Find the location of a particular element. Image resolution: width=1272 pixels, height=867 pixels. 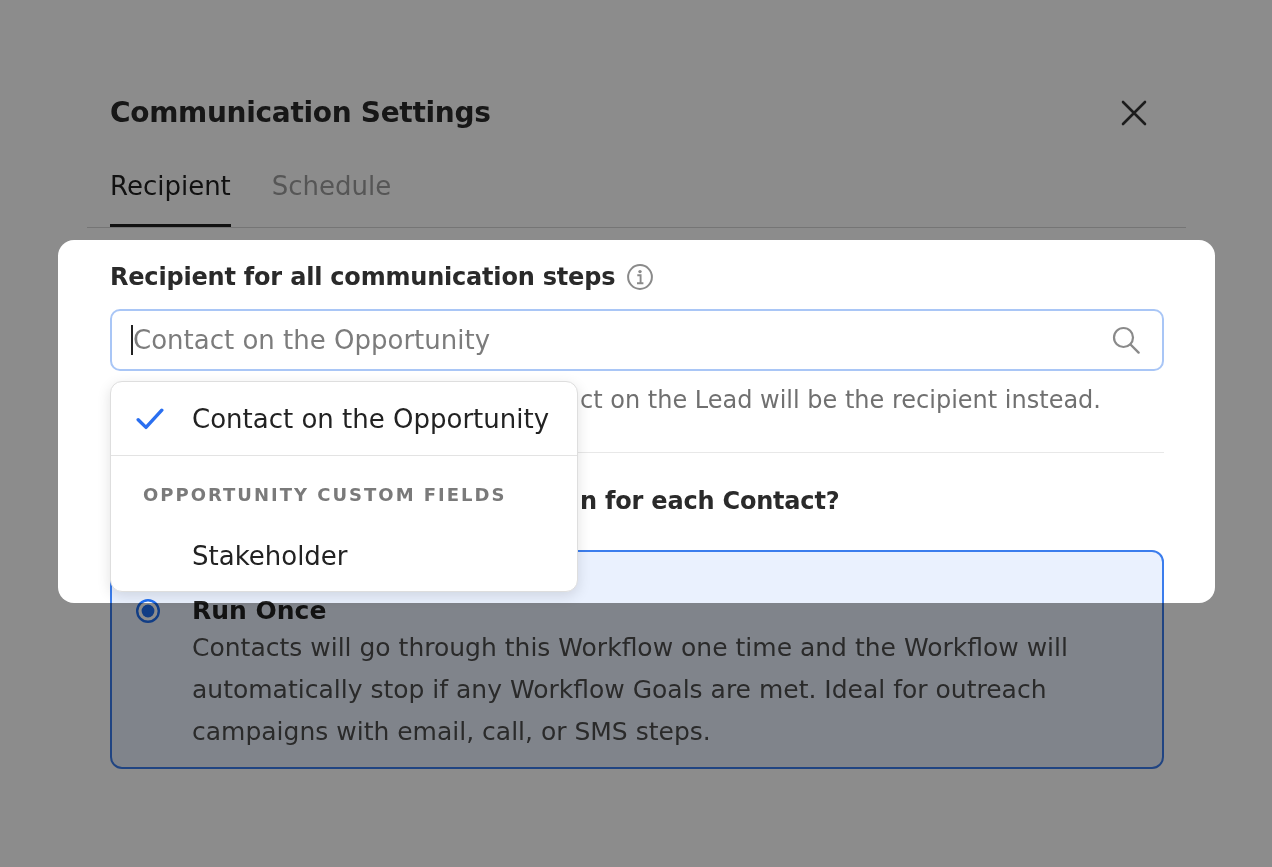

helper-text: ct on the Lead will be the recipient instead. is located at coordinates (841, 400).